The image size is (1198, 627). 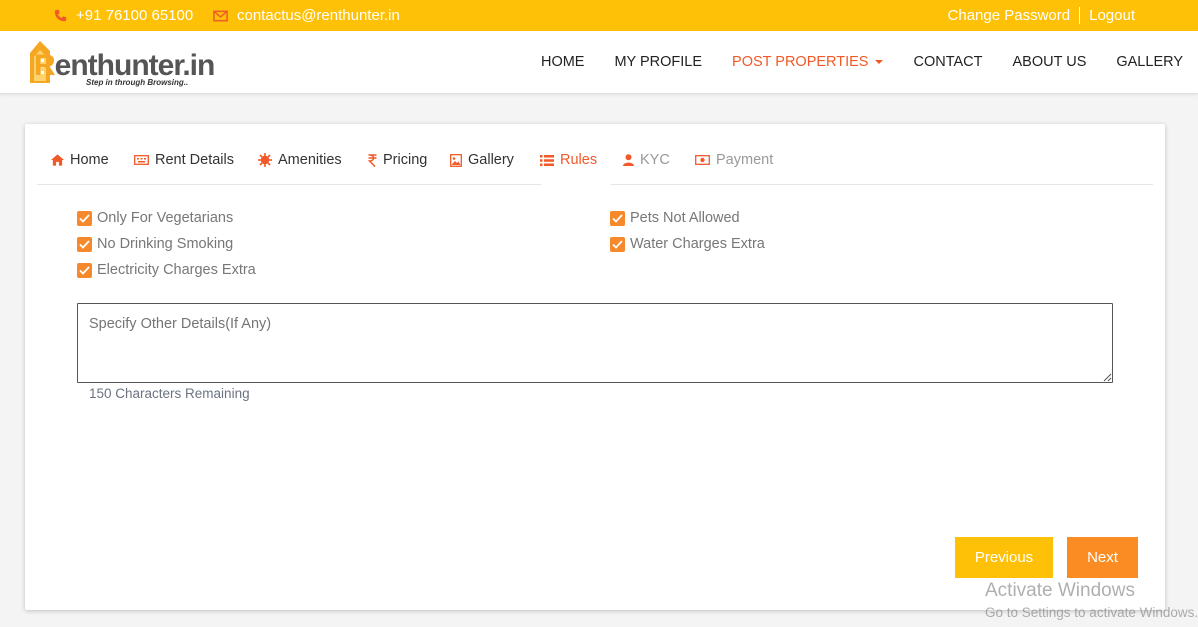 What do you see at coordinates (1004, 557) in the screenshot?
I see `previous-button: Previous` at bounding box center [1004, 557].